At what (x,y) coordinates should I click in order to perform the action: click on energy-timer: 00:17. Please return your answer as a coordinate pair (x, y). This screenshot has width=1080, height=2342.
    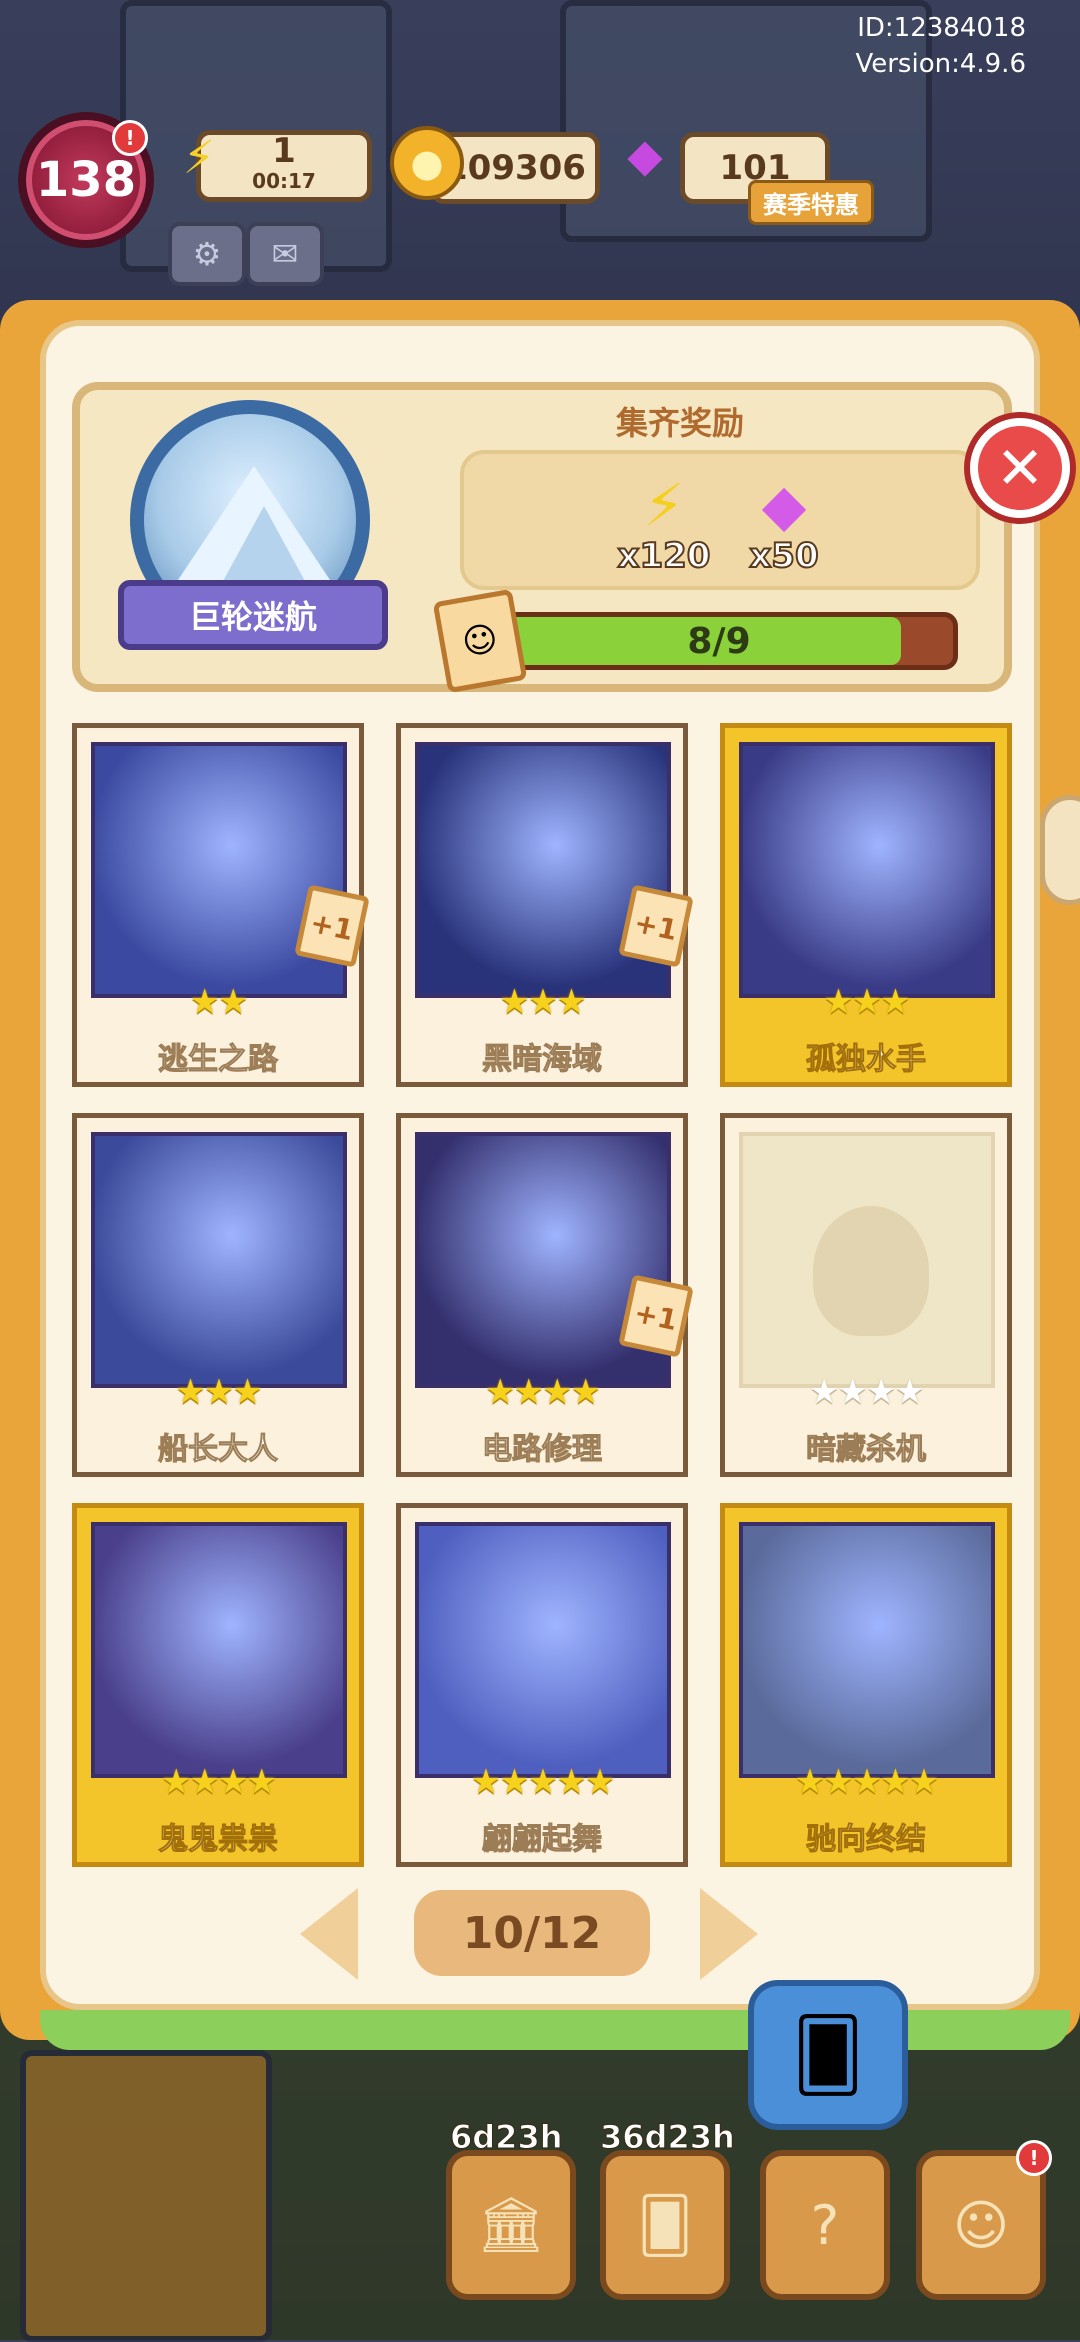
    Looking at the image, I should click on (284, 181).